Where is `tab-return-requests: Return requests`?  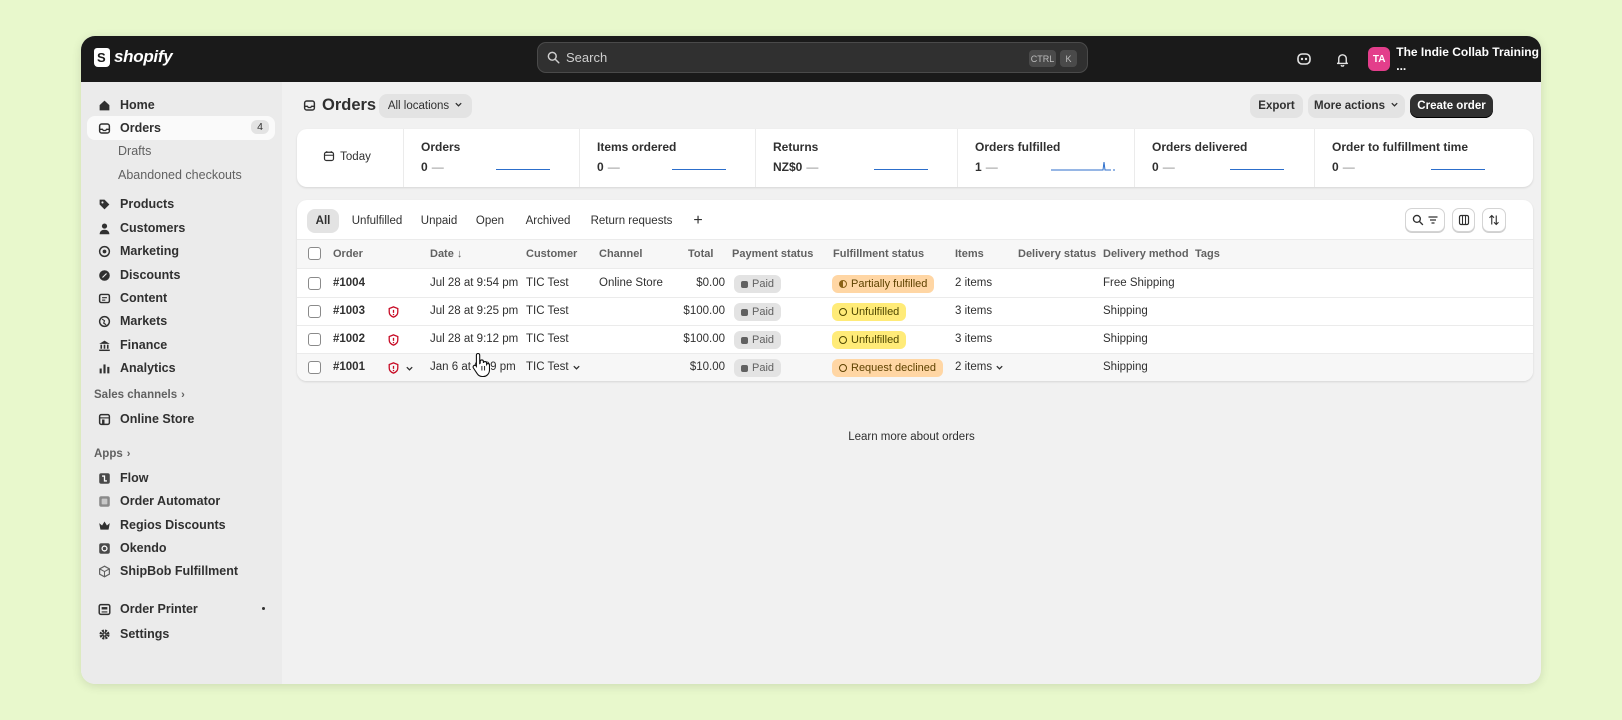 tab-return-requests: Return requests is located at coordinates (631, 221).